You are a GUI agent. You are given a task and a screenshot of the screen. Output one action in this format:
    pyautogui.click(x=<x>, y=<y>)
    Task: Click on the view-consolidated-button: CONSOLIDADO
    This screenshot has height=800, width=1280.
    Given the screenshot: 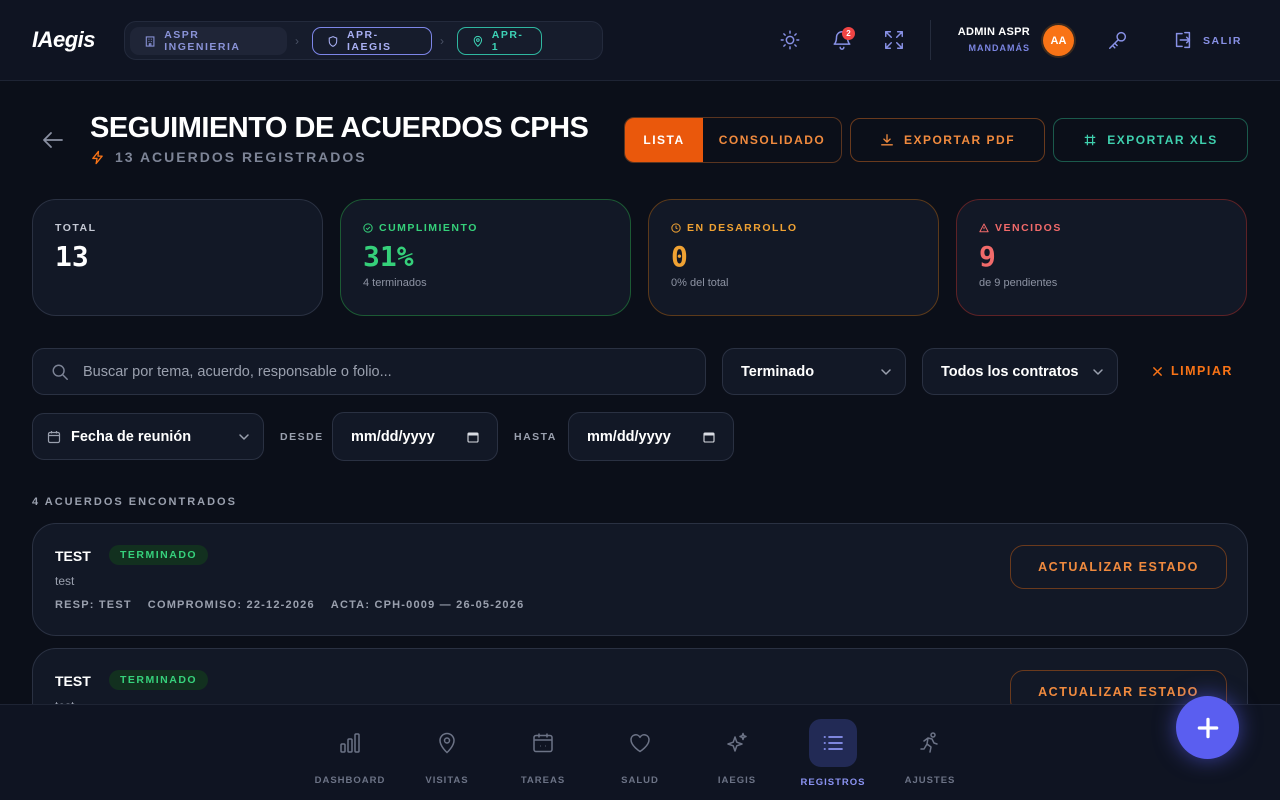 What is the action you would take?
    pyautogui.click(x=772, y=140)
    